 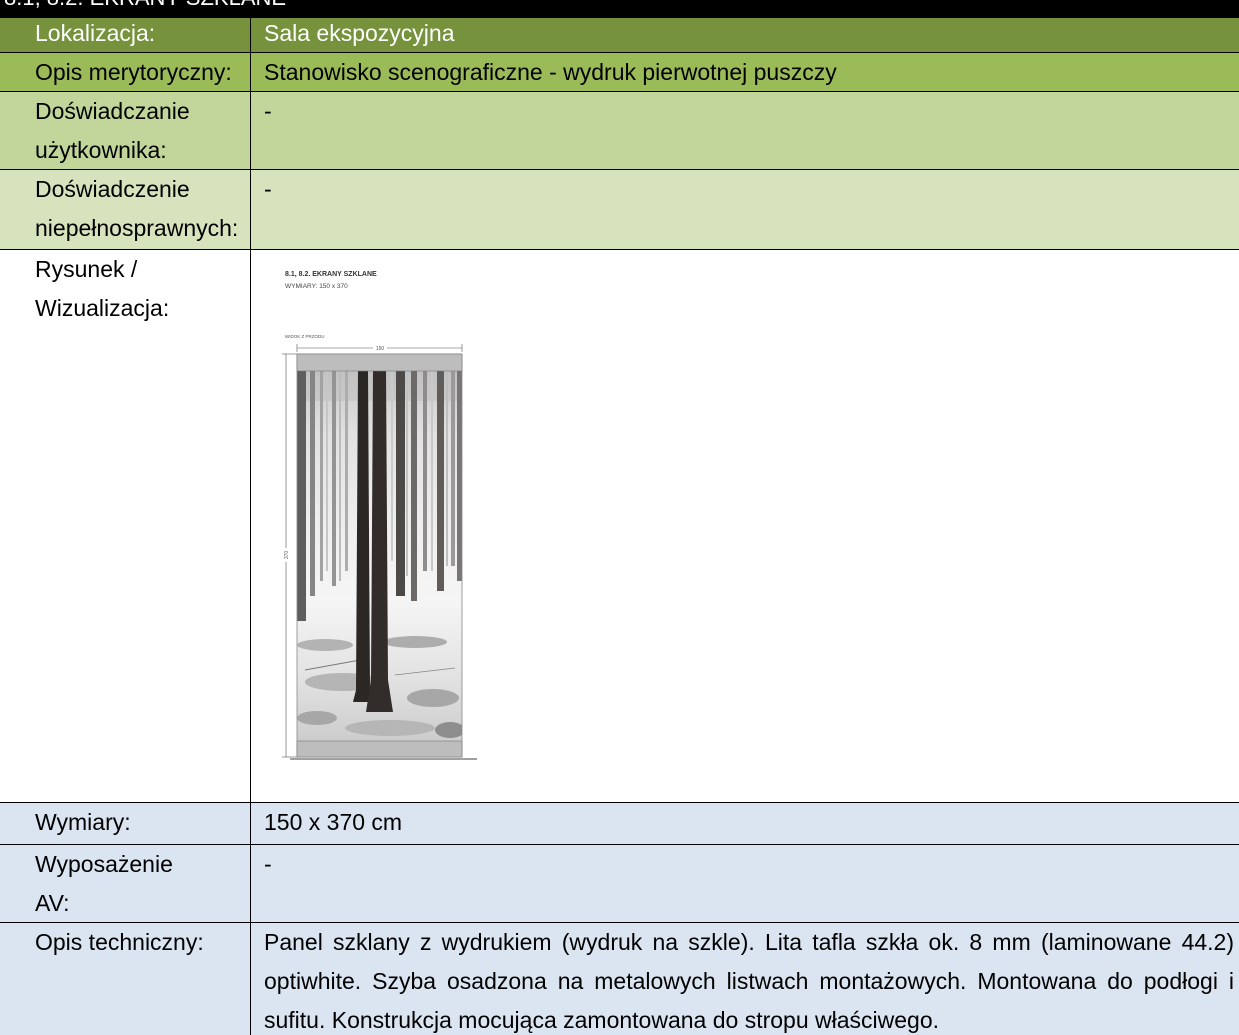 I want to click on label-description: Opis merytoryczny:, so click(x=125, y=72).